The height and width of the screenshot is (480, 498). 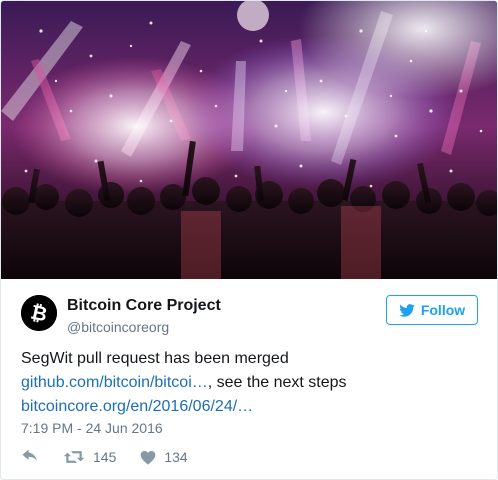 I want to click on follow-label: Follow, so click(x=443, y=310).